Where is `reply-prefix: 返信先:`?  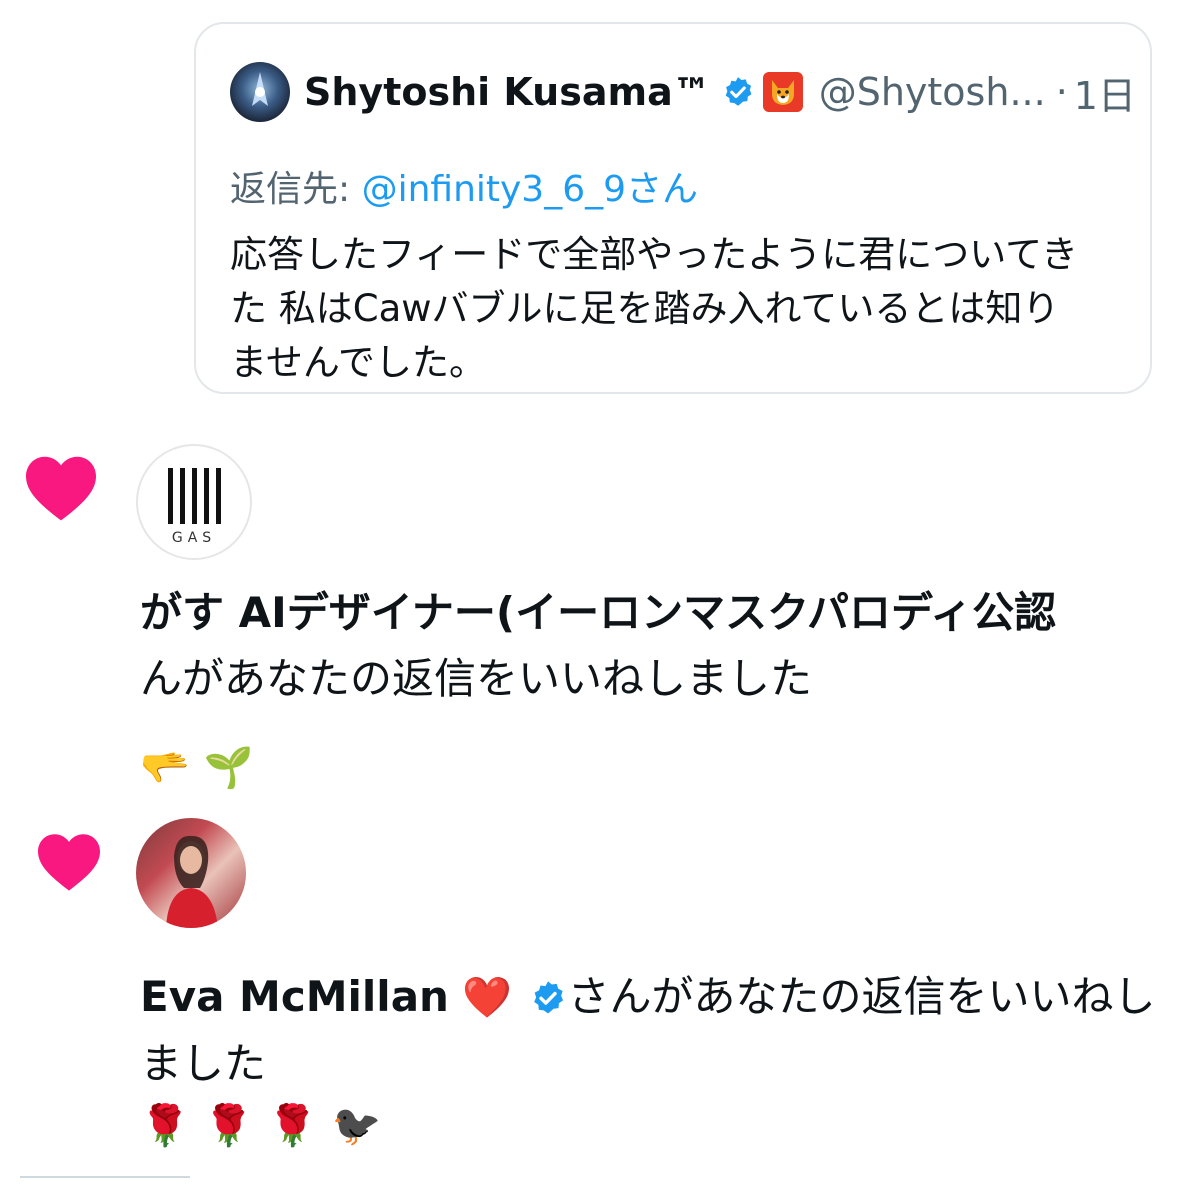
reply-prefix: 返信先: is located at coordinates (296, 189).